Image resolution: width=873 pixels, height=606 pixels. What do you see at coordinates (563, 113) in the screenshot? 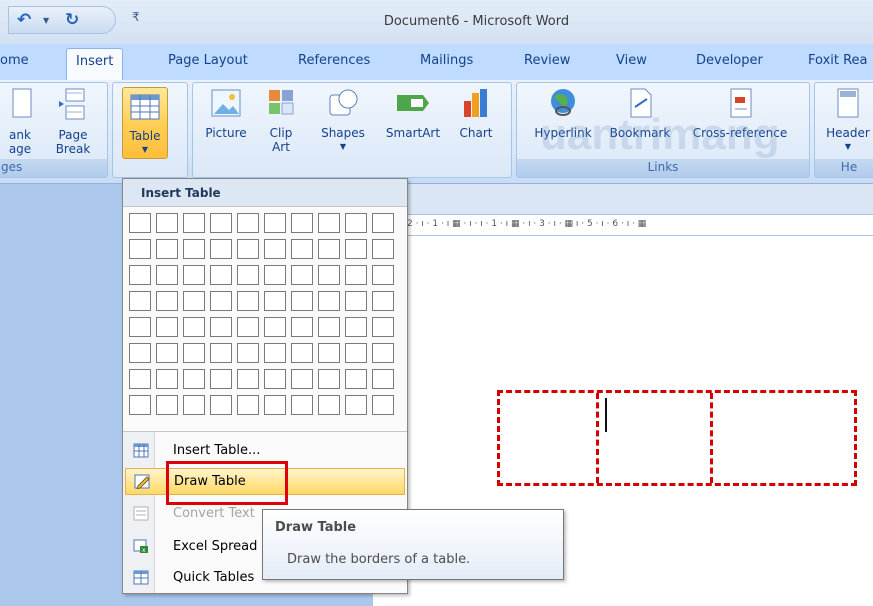
I see `hyperlink-button: Hyperlink` at bounding box center [563, 113].